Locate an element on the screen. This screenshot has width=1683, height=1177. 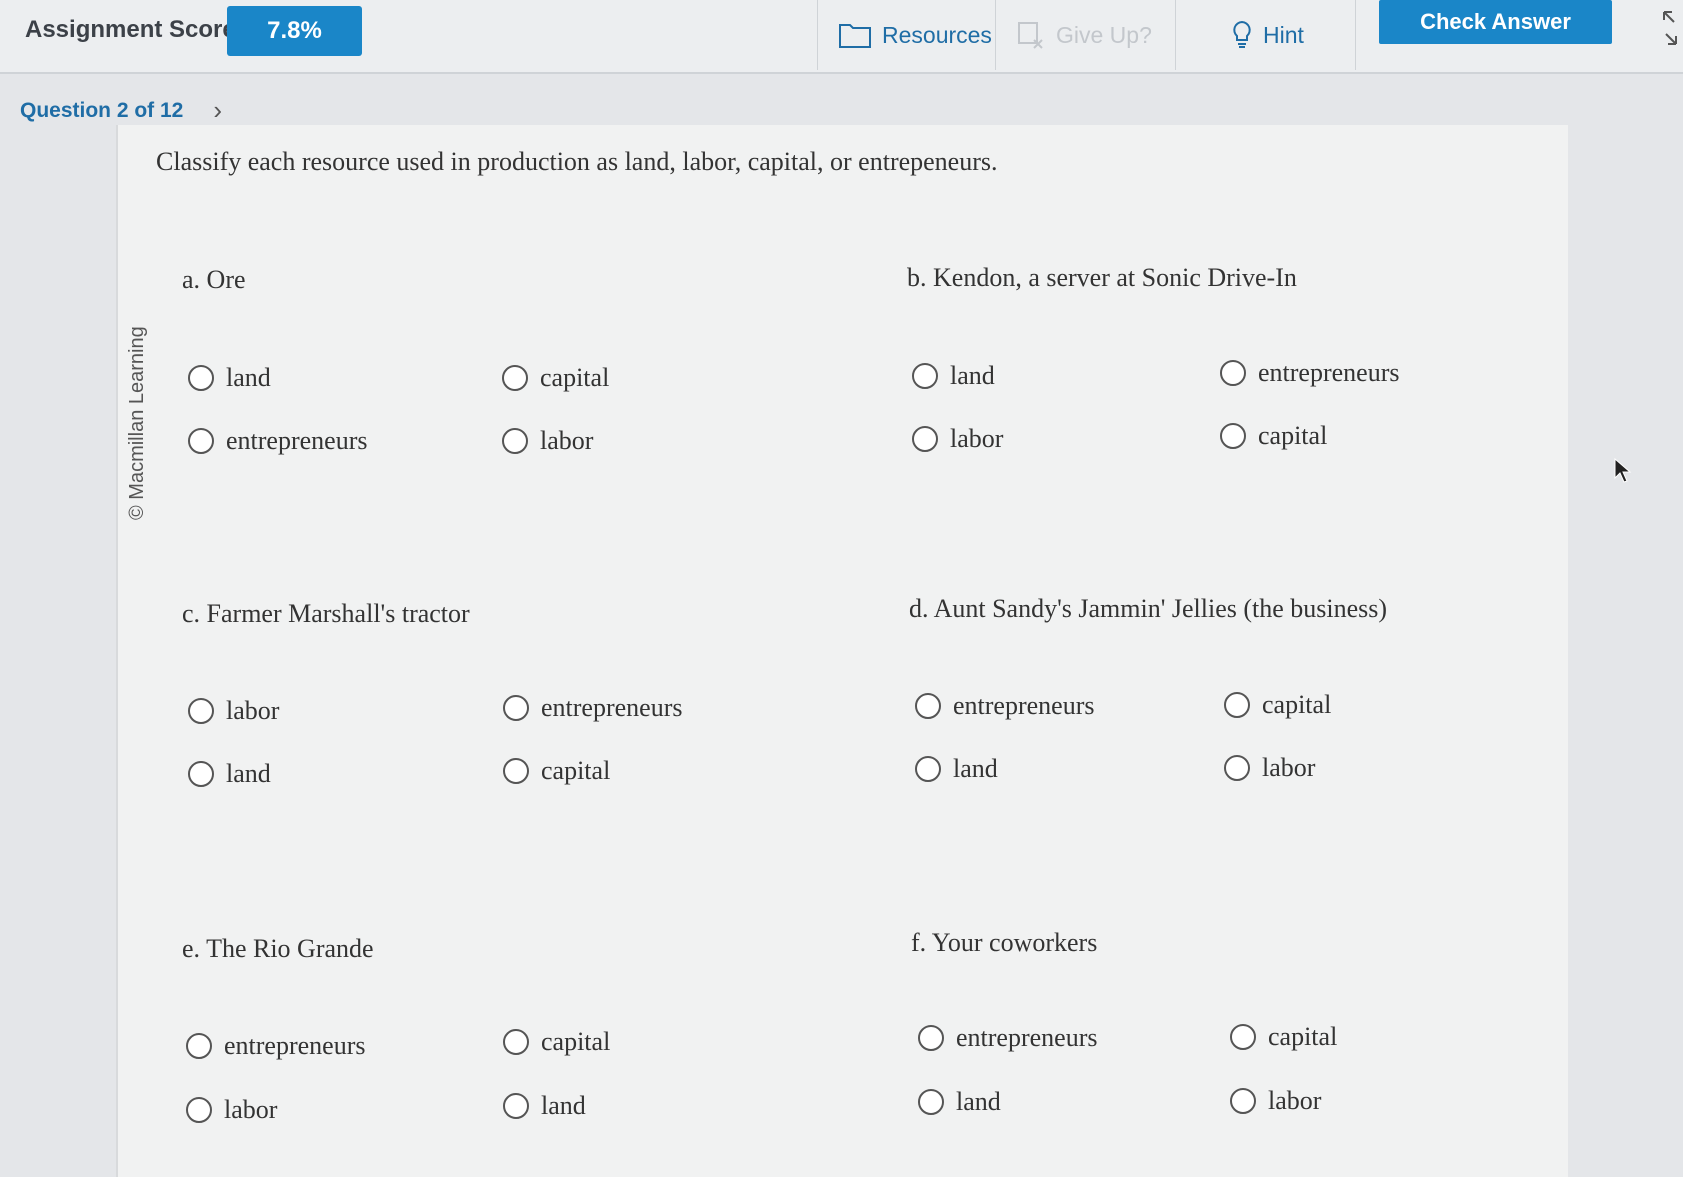
question-c-option: labor is located at coordinates (233, 711).